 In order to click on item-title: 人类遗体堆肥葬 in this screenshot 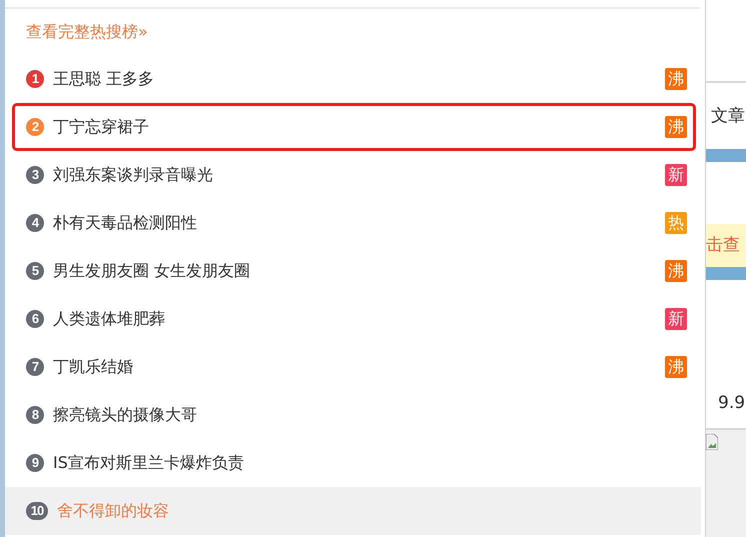, I will do `click(109, 319)`.